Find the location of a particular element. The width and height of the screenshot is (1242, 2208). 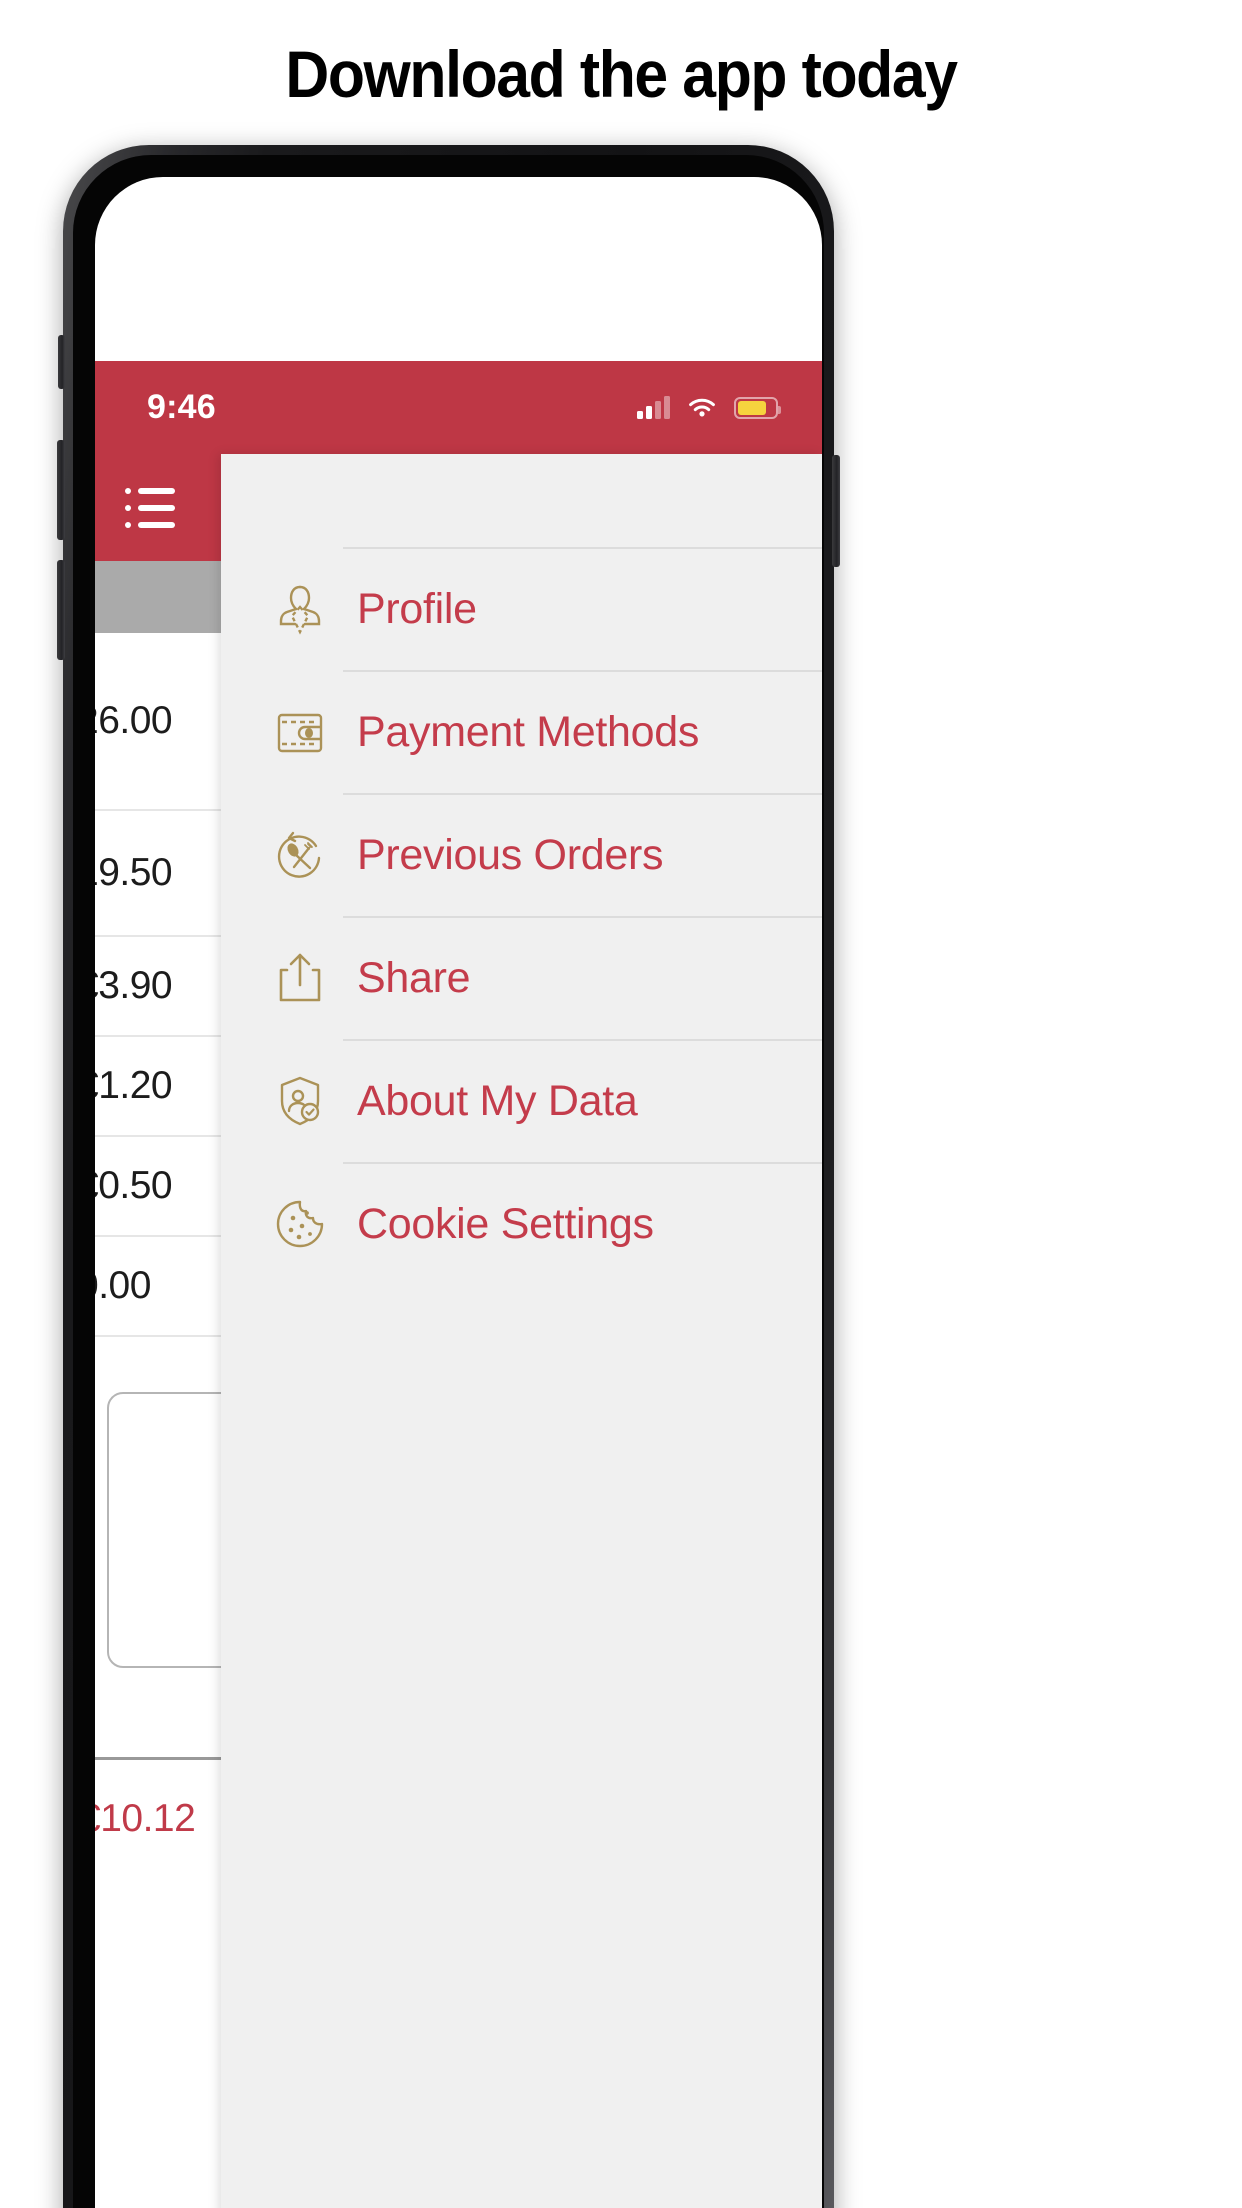

drawer-item-about-my-data: About My Data is located at coordinates (521, 1100).